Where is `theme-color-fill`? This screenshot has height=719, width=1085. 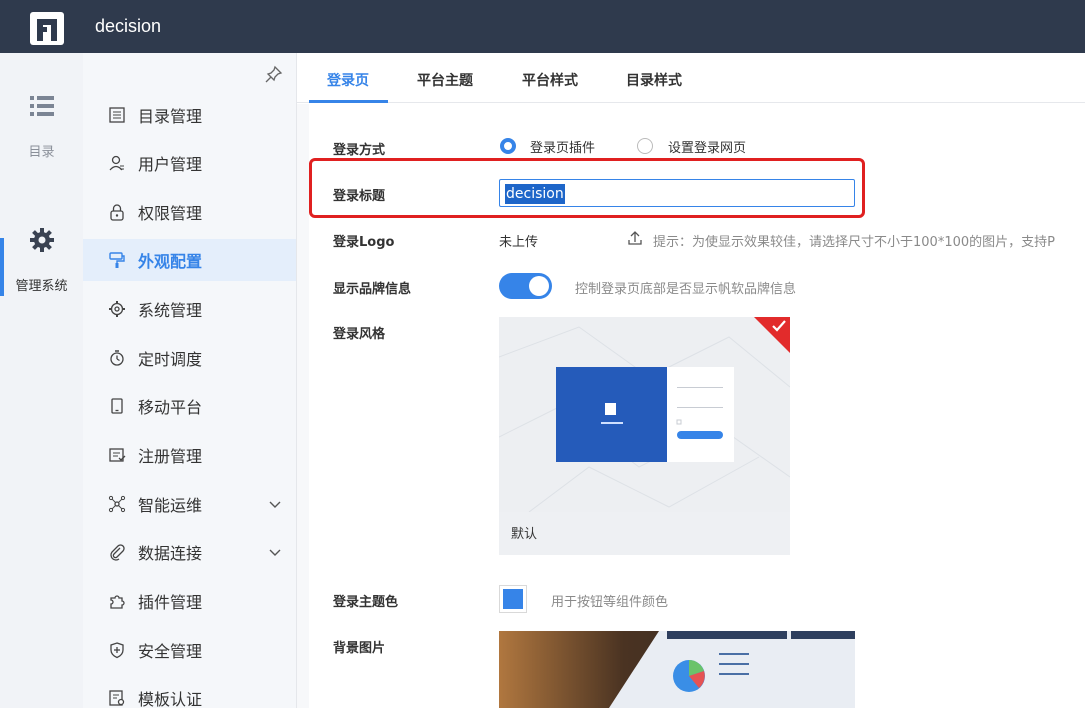 theme-color-fill is located at coordinates (513, 599).